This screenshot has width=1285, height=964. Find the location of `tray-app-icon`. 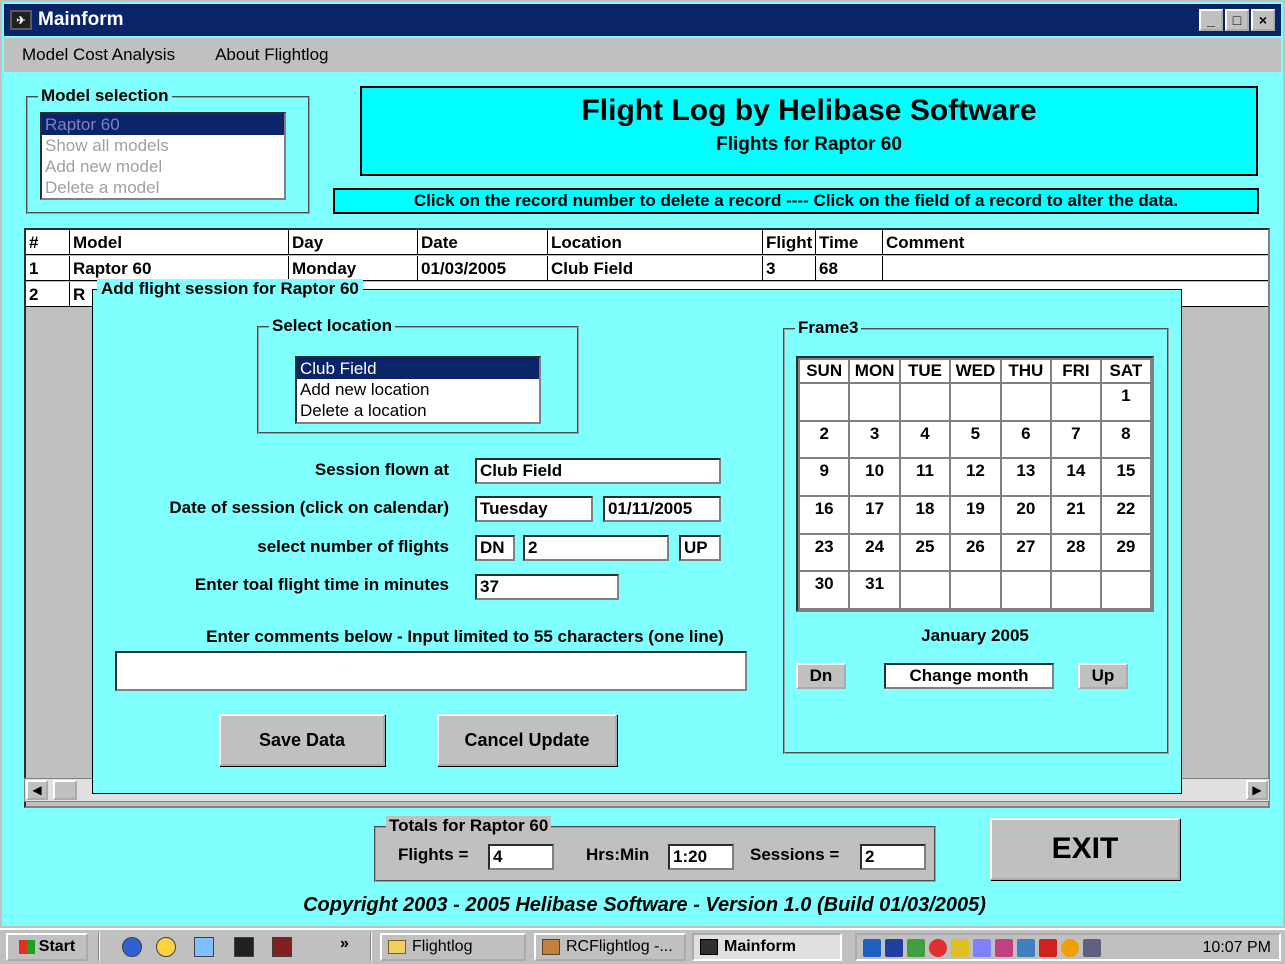

tray-app-icon is located at coordinates (916, 948).